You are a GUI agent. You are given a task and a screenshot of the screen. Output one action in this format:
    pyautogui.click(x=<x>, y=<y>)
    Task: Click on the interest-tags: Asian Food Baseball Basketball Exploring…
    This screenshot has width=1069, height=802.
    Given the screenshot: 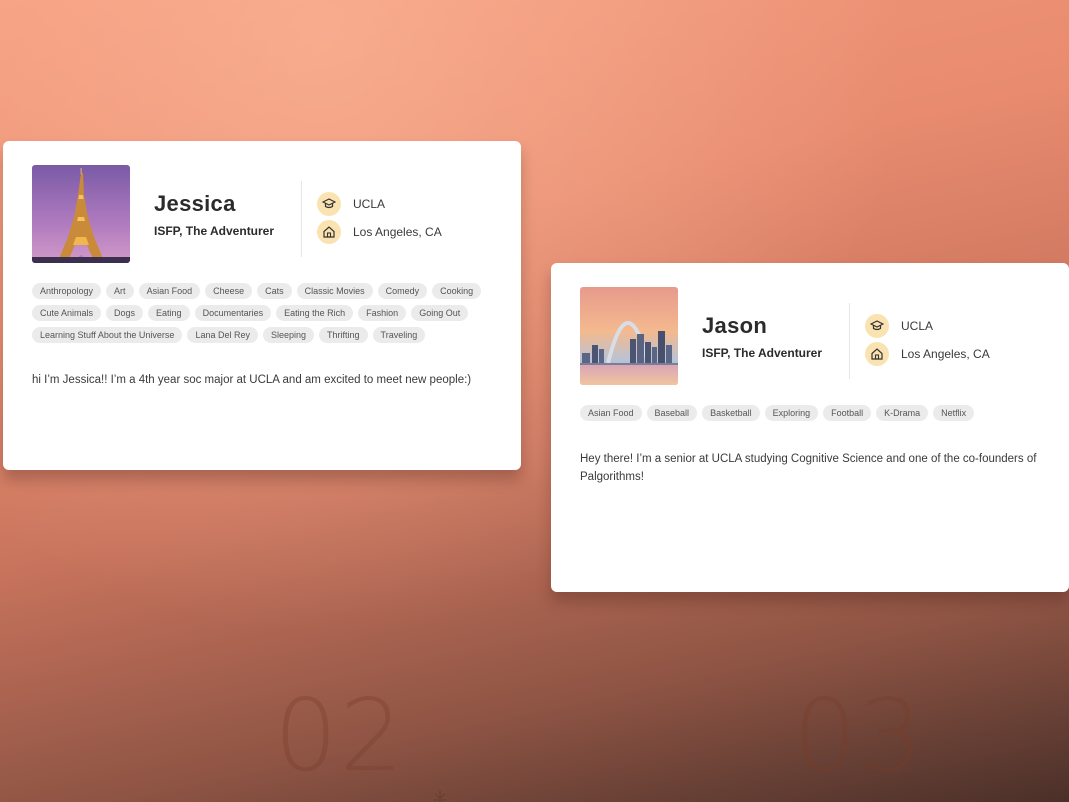 What is the action you would take?
    pyautogui.click(x=815, y=413)
    